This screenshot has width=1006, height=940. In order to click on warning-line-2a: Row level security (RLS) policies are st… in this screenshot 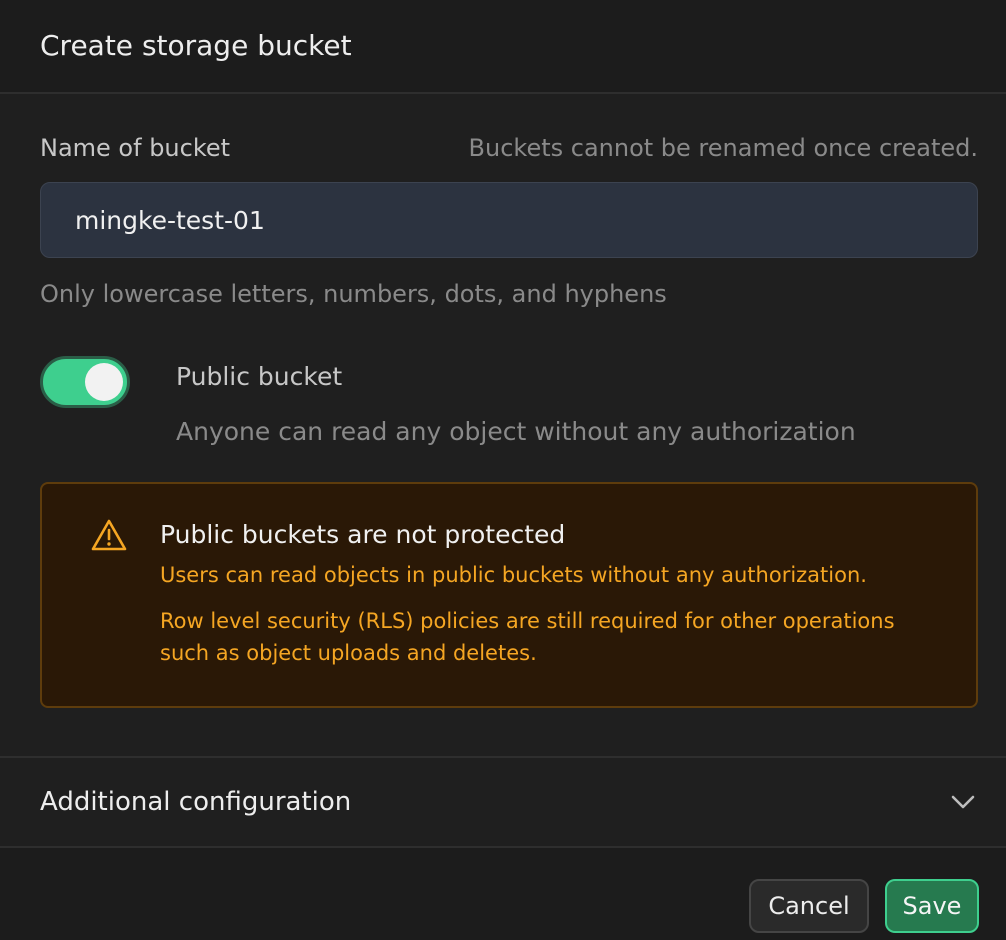, I will do `click(527, 621)`.